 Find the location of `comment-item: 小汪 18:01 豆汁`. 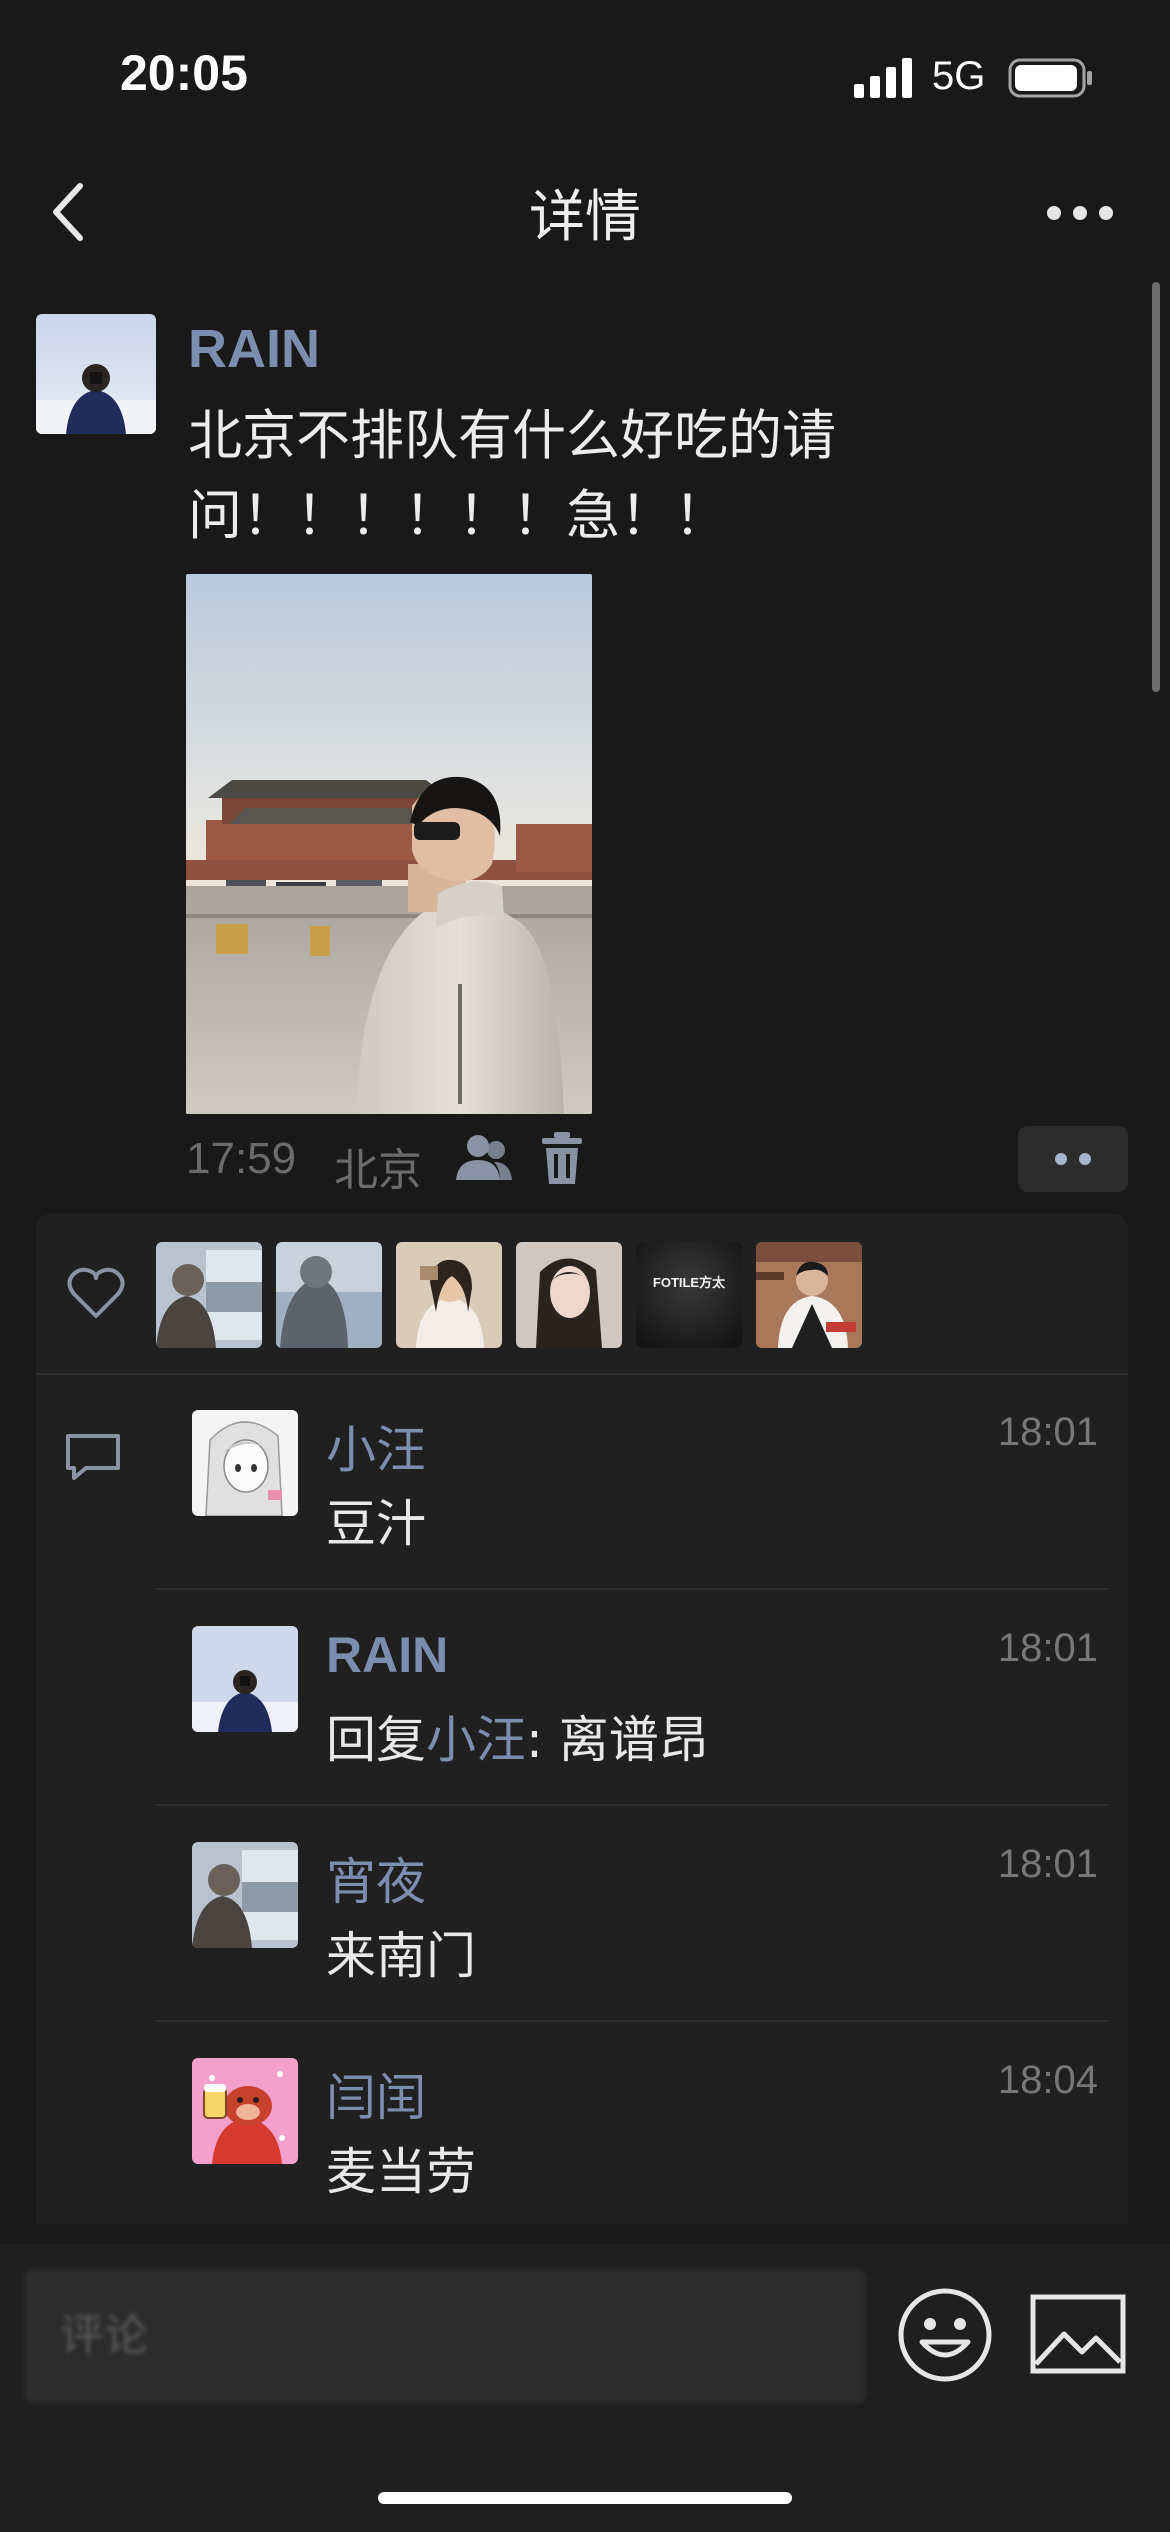

comment-item: 小汪 18:01 豆汁 is located at coordinates (642, 1482).